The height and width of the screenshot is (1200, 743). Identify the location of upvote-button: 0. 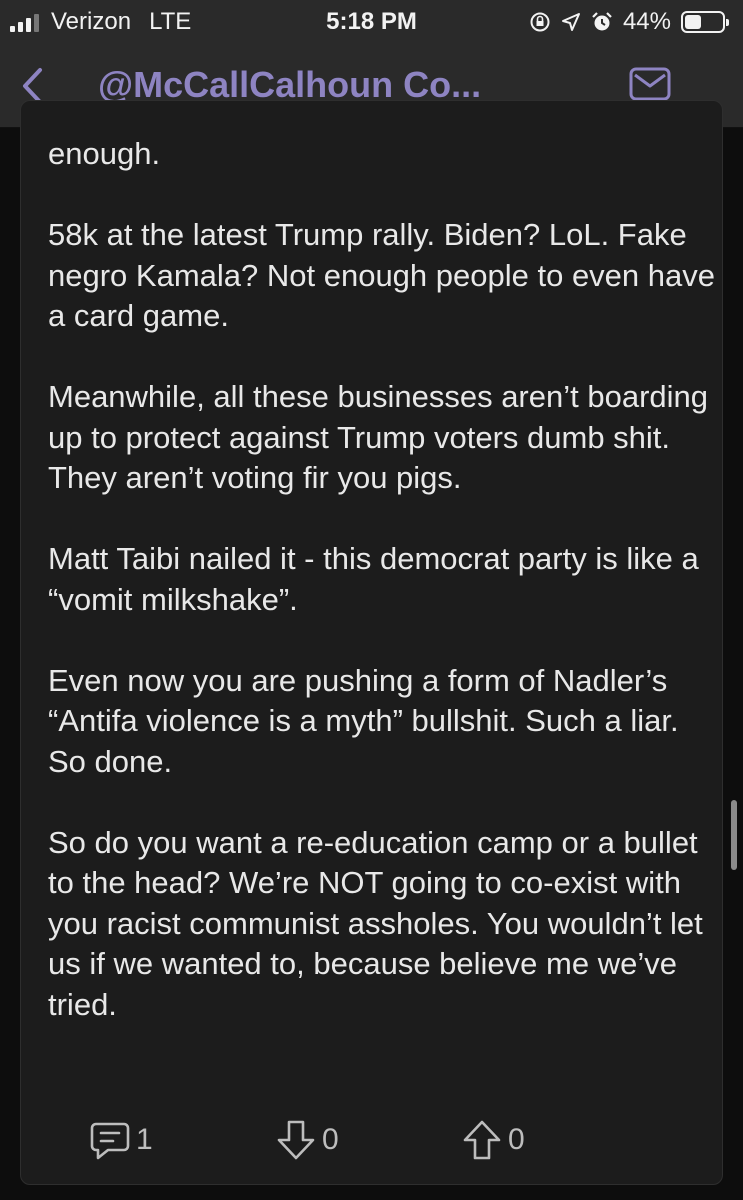
(492, 1140).